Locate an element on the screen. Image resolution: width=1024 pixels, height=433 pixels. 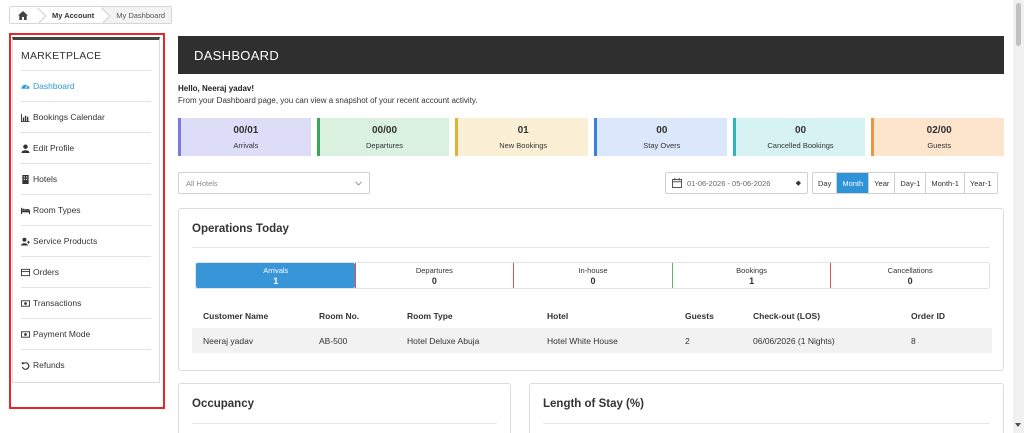
table-cell: 8 is located at coordinates (913, 340).